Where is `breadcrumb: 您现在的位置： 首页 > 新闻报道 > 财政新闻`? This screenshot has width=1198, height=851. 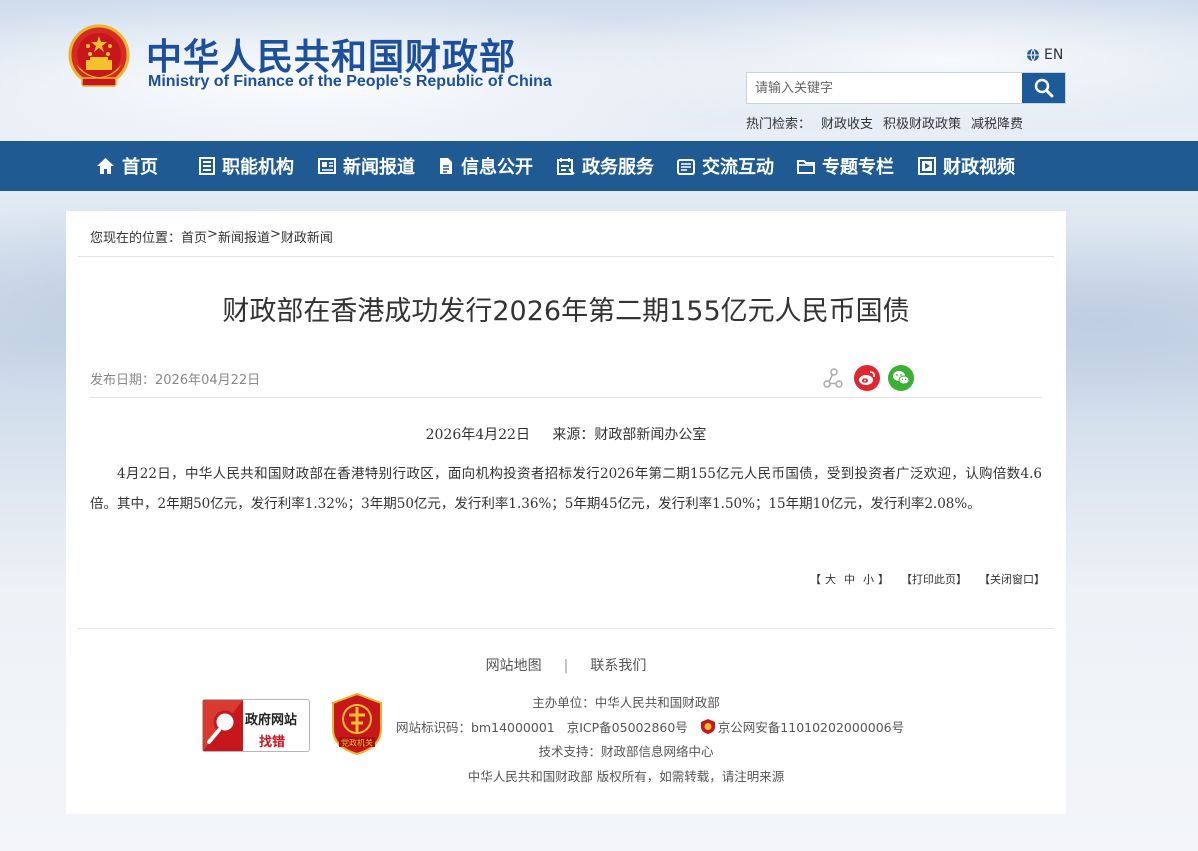
breadcrumb: 您现在的位置： 首页 > 新闻报道 > 财政新闻 is located at coordinates (211, 236).